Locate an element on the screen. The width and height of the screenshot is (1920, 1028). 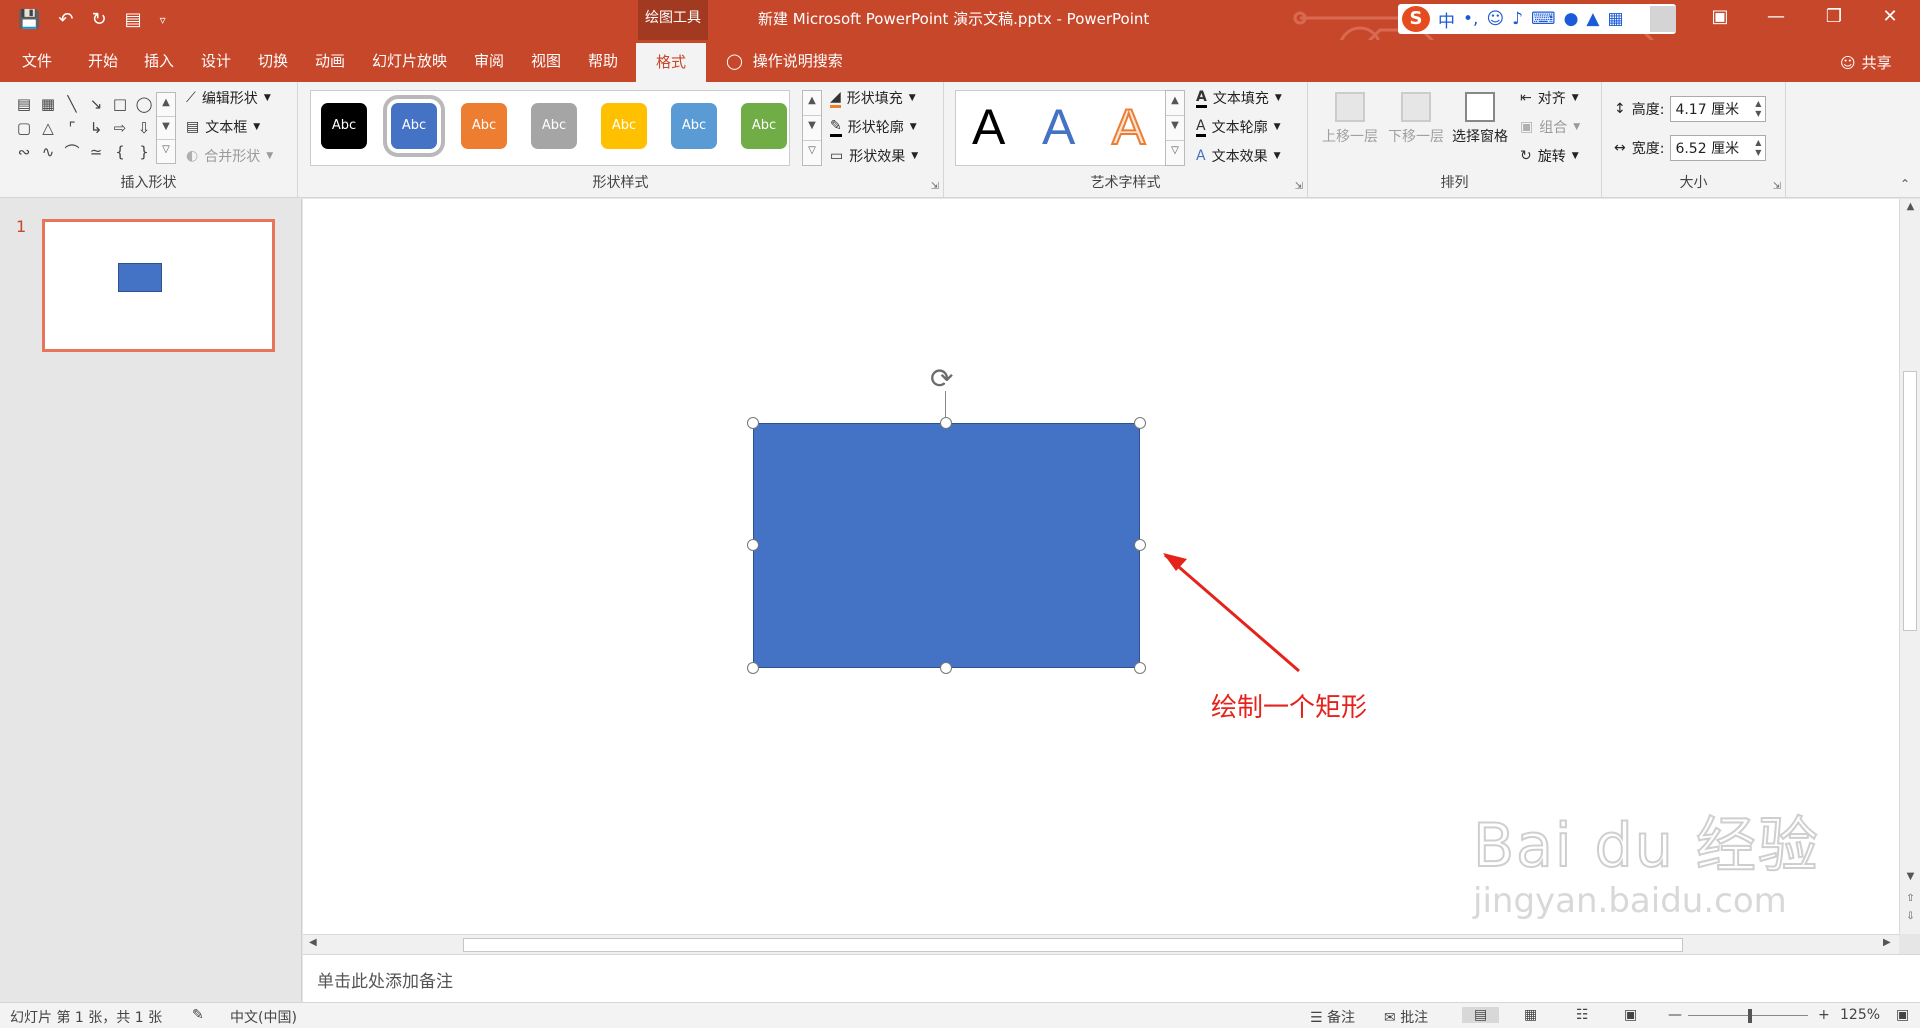
horizontal-scrollbar: ◀ ▶ is located at coordinates (1101, 944).